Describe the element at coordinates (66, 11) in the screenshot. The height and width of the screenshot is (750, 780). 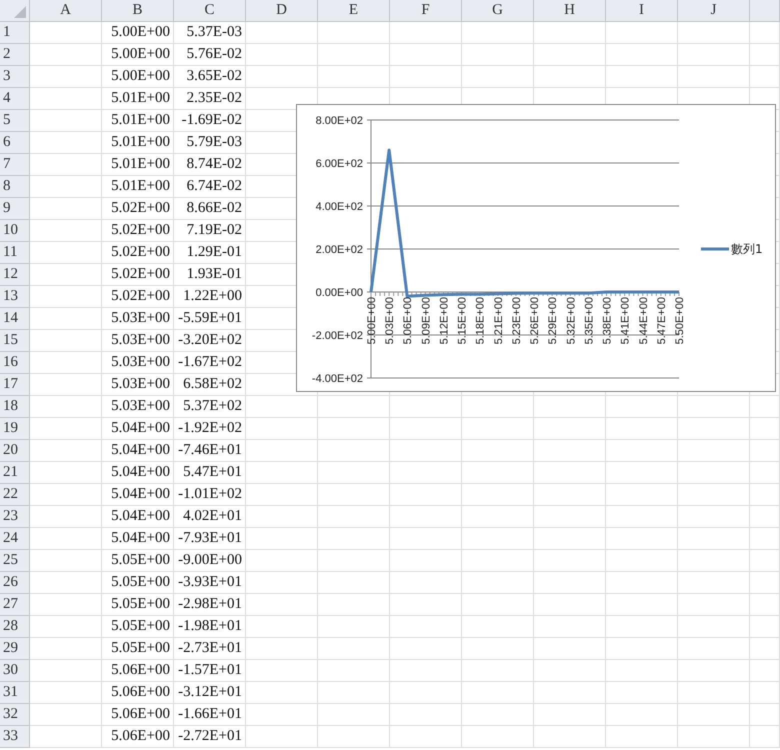
I see `column-header: A` at that location.